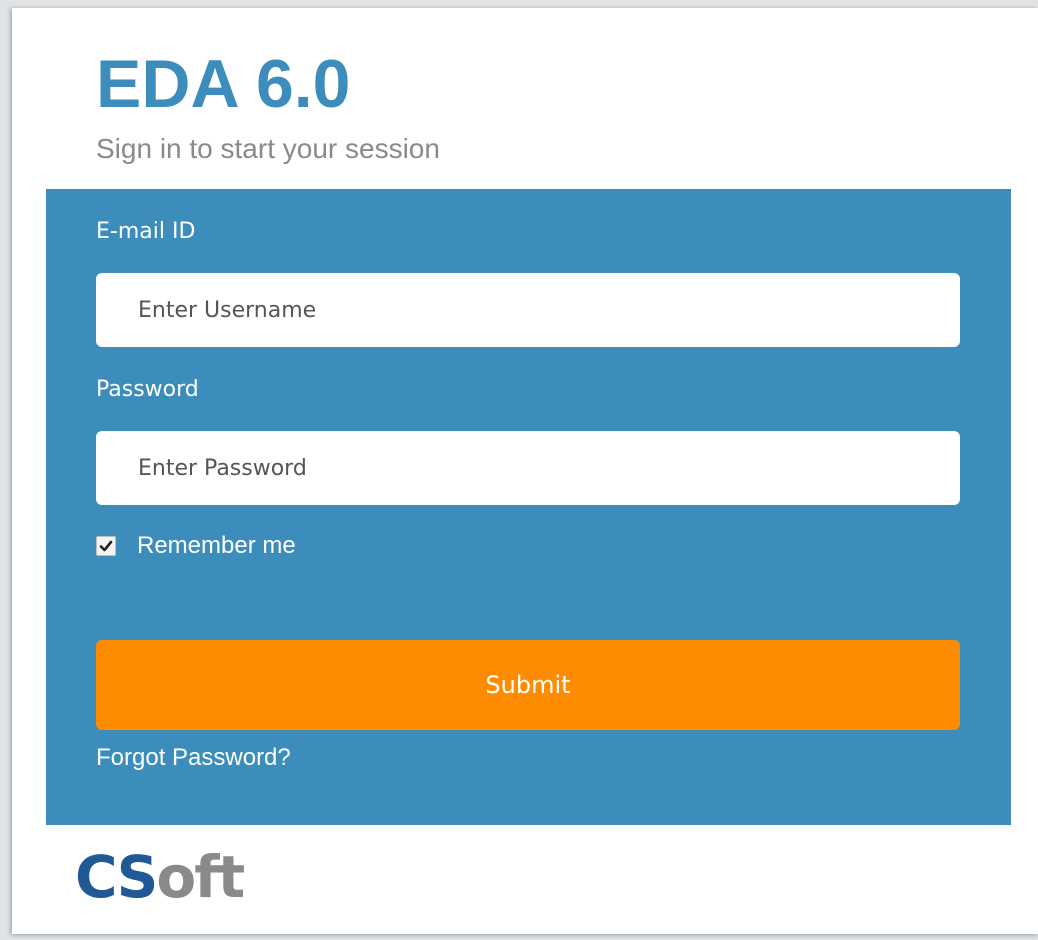 This screenshot has width=1038, height=940. What do you see at coordinates (200, 877) in the screenshot?
I see `logo-oft-text: oft` at bounding box center [200, 877].